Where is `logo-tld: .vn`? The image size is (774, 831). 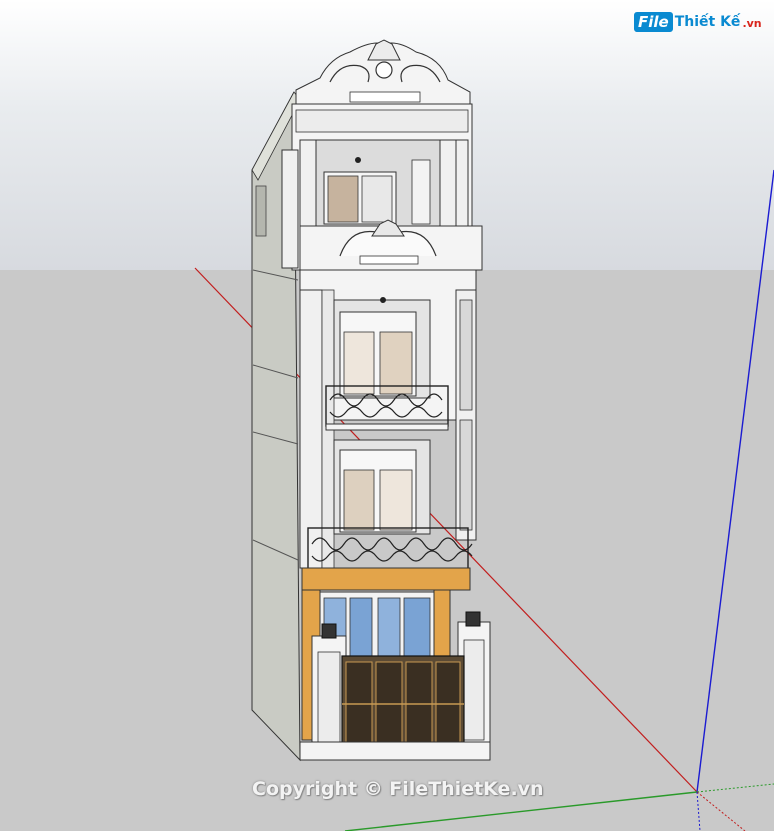
logo-tld: .vn is located at coordinates (752, 23).